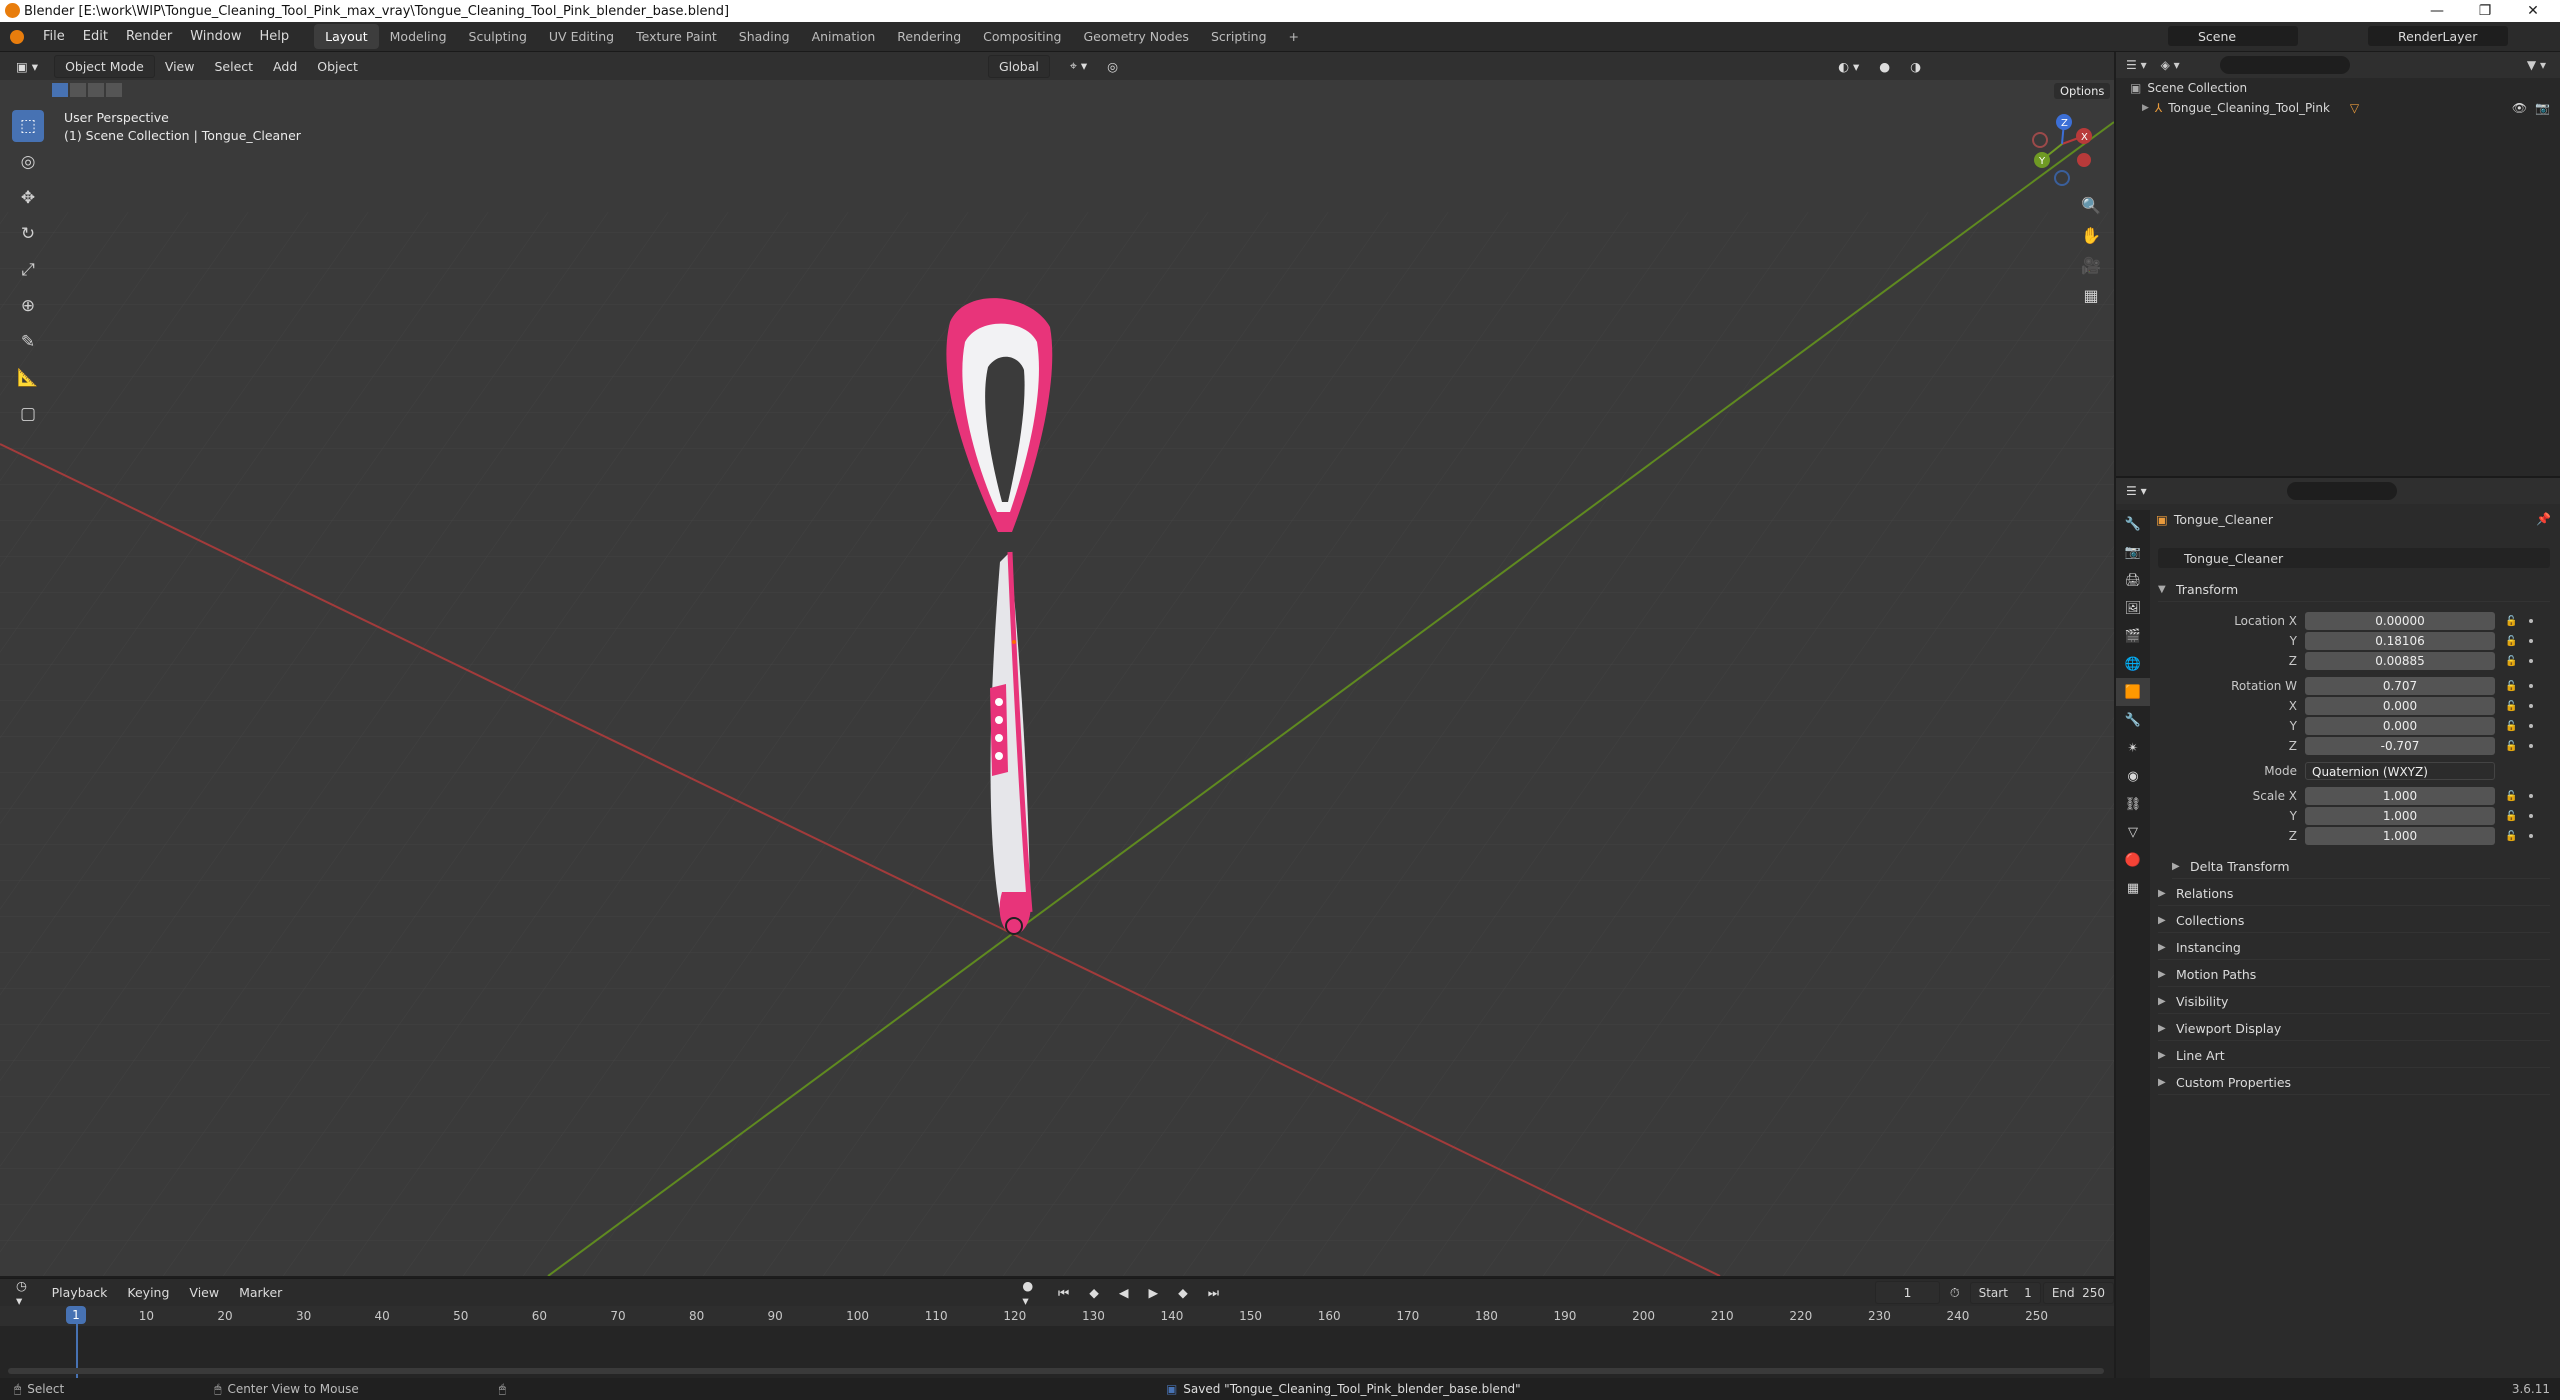 This screenshot has height=1400, width=2560. Describe the element at coordinates (1063, 1293) in the screenshot. I see `jump-start-icon: ⏮` at that location.